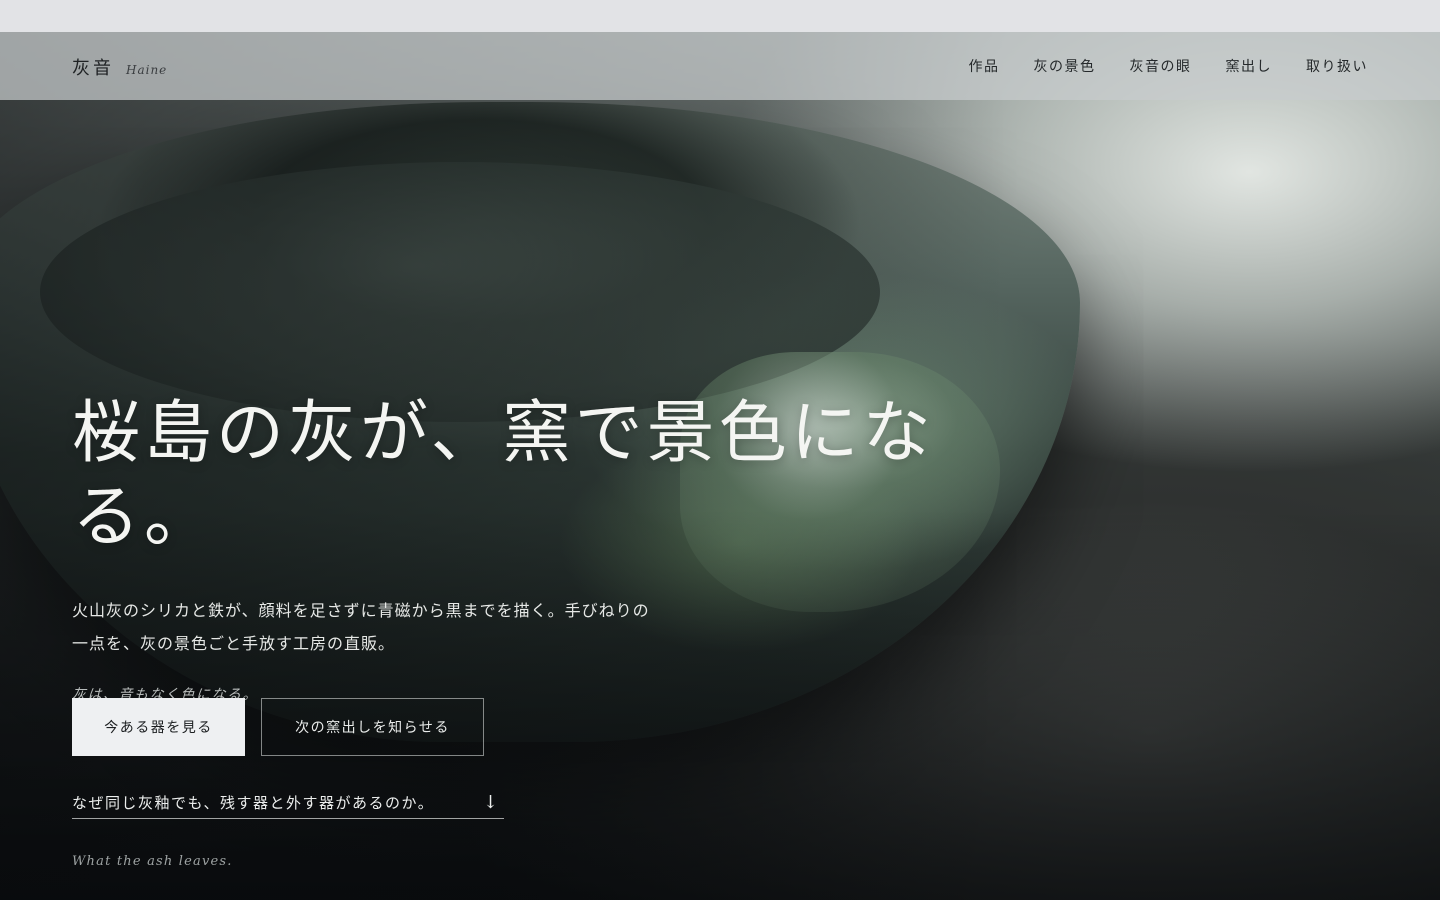 Image resolution: width=1440 pixels, height=900 pixels. I want to click on hero-cta-row: 今ある器を見る 次の窯出しを知らせる, so click(278, 727).